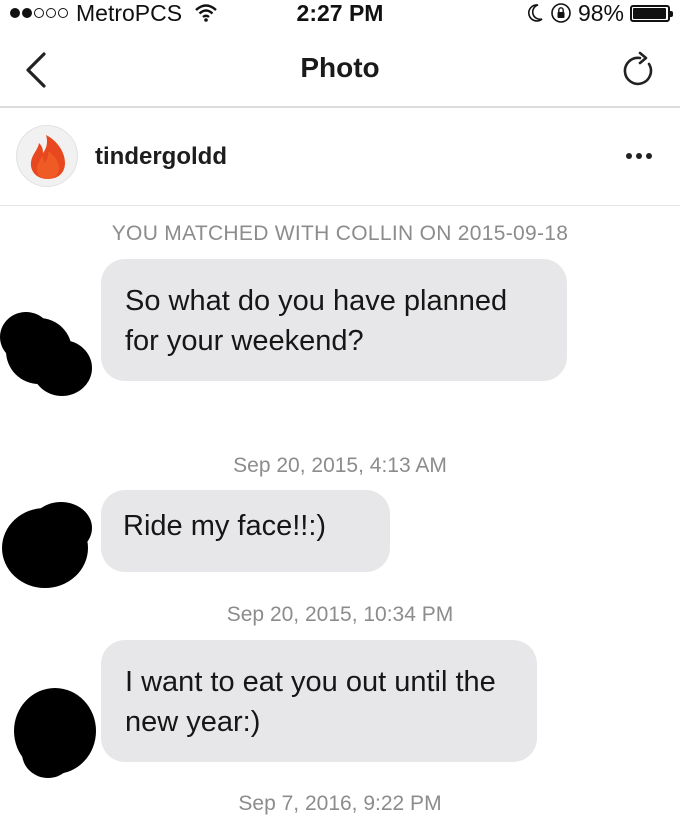 This screenshot has width=680, height=816. Describe the element at coordinates (161, 157) in the screenshot. I see `username: tindergoldd` at that location.